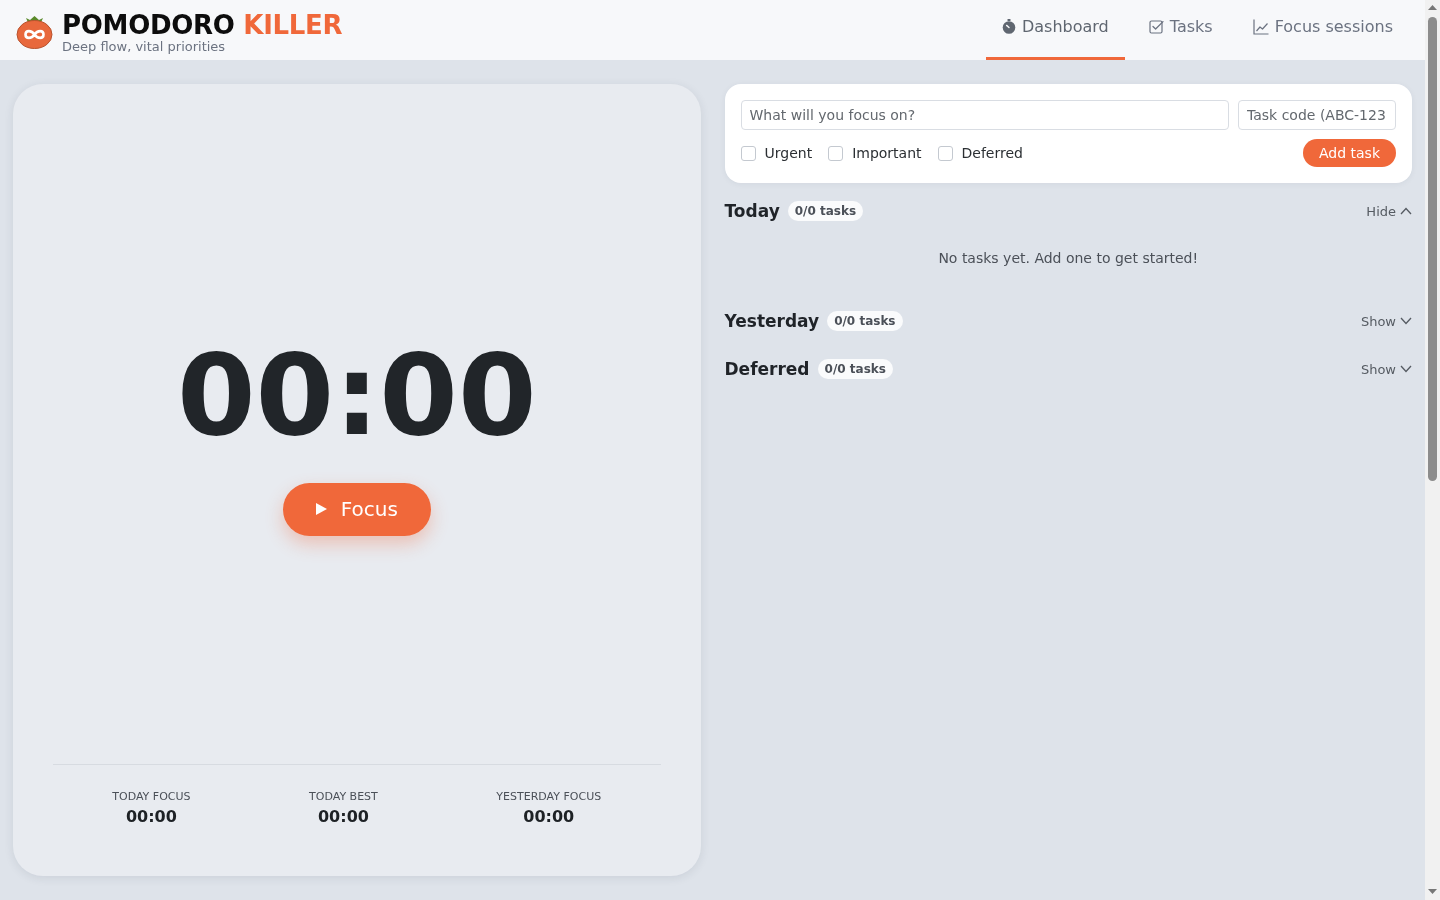 This screenshot has height=900, width=1440. Describe the element at coordinates (887, 153) in the screenshot. I see `checkbox-label: Important` at that location.